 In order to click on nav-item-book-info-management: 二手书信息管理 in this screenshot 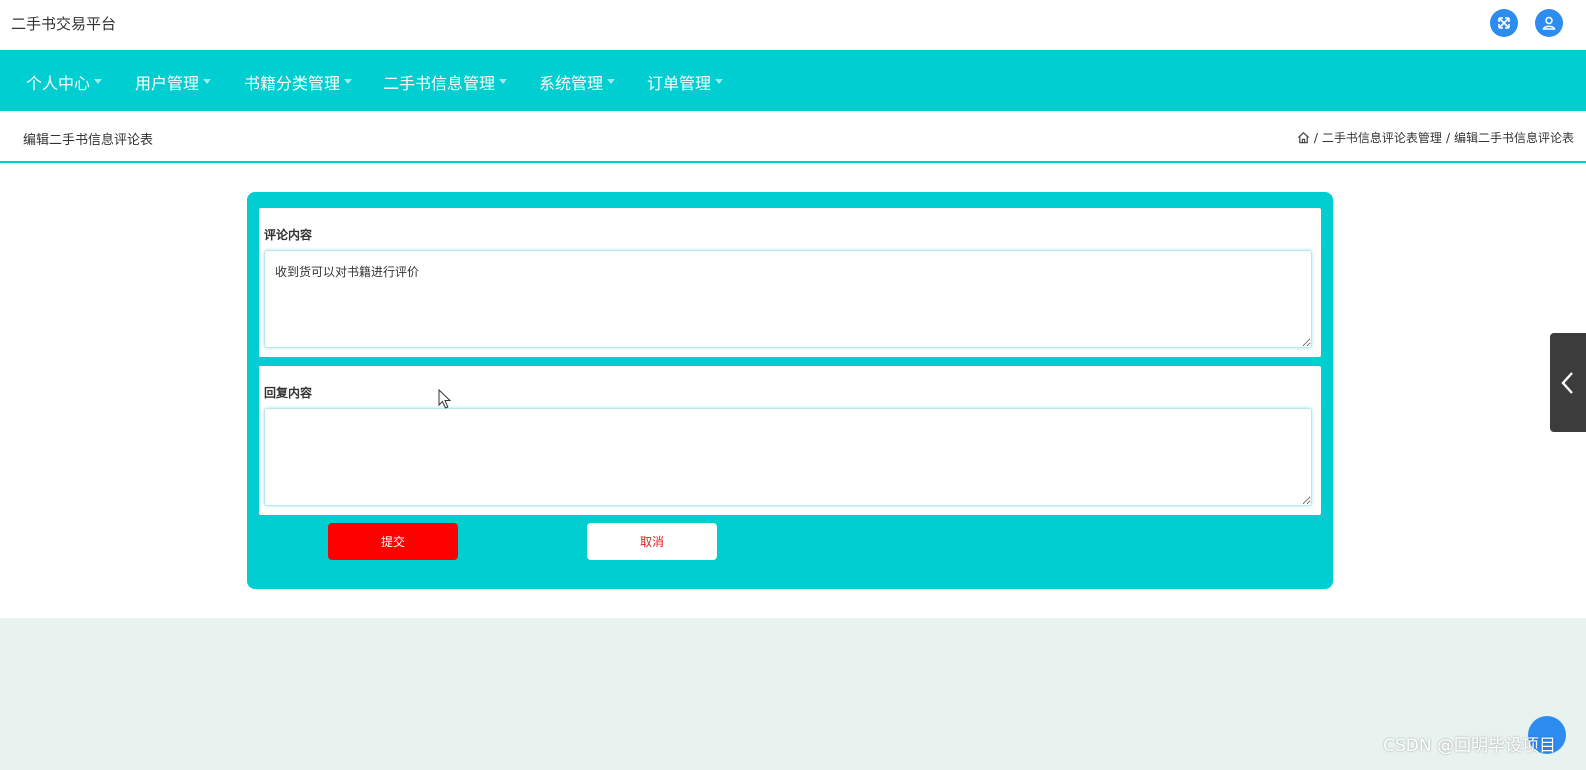, I will do `click(445, 82)`.